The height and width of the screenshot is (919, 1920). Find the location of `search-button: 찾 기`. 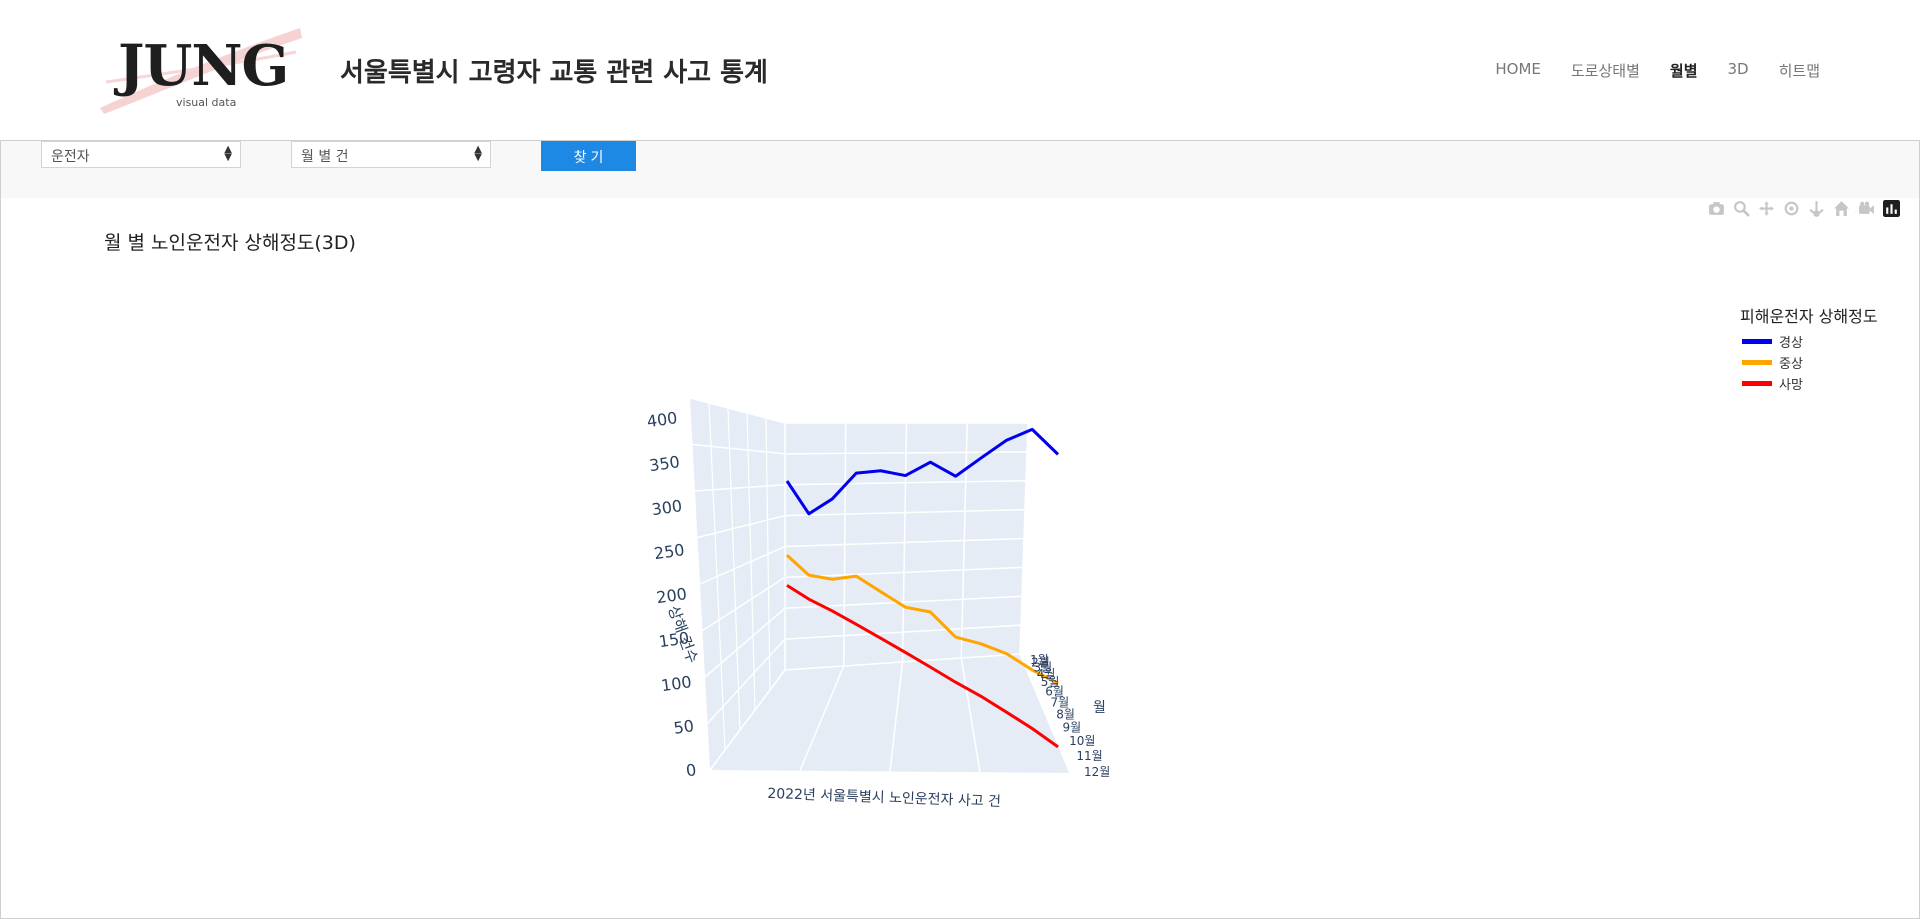

search-button: 찾 기 is located at coordinates (588, 156).